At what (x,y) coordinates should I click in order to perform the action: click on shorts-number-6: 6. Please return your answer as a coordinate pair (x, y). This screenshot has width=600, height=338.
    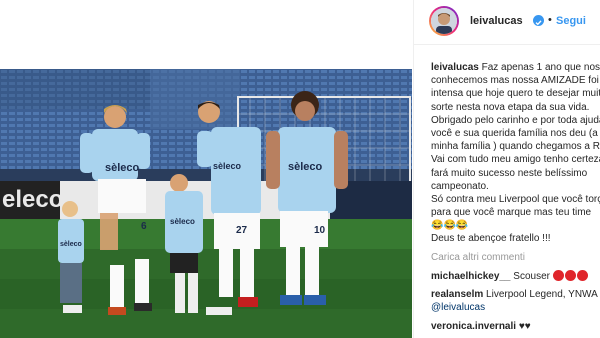
    Looking at the image, I should click on (144, 226).